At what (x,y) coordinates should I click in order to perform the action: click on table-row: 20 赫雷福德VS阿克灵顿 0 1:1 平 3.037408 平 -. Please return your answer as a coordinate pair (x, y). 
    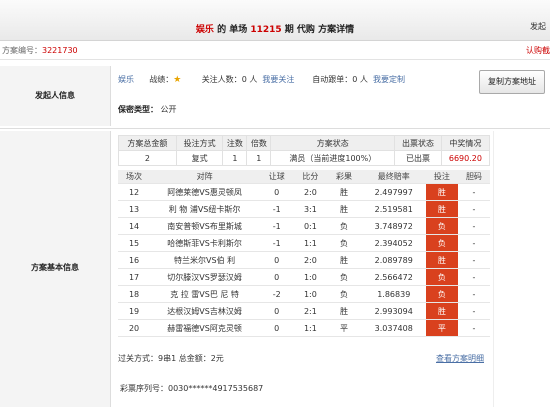
    Looking at the image, I should click on (304, 328).